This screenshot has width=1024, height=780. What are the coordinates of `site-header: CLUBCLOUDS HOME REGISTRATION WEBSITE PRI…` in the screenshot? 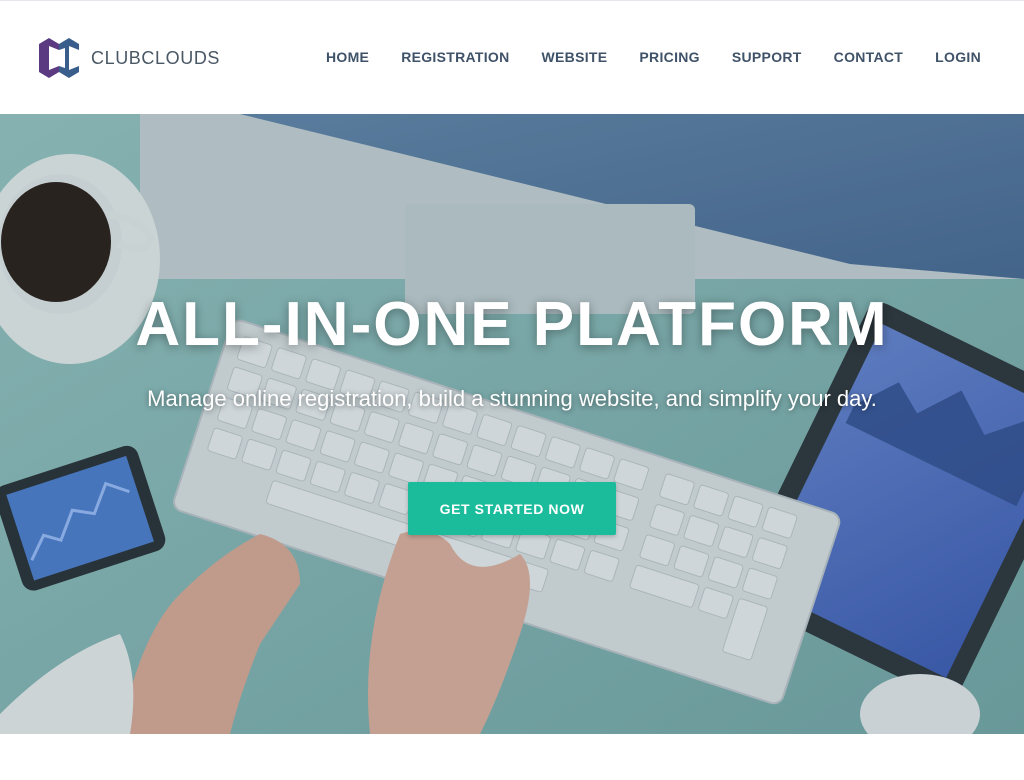 It's located at (512, 57).